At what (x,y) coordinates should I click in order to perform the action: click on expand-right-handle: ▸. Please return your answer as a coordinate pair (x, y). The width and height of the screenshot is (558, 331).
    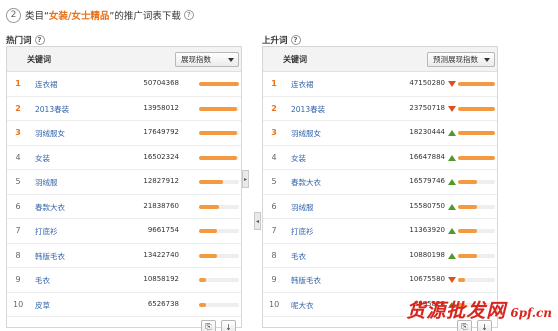
    Looking at the image, I should click on (245, 179).